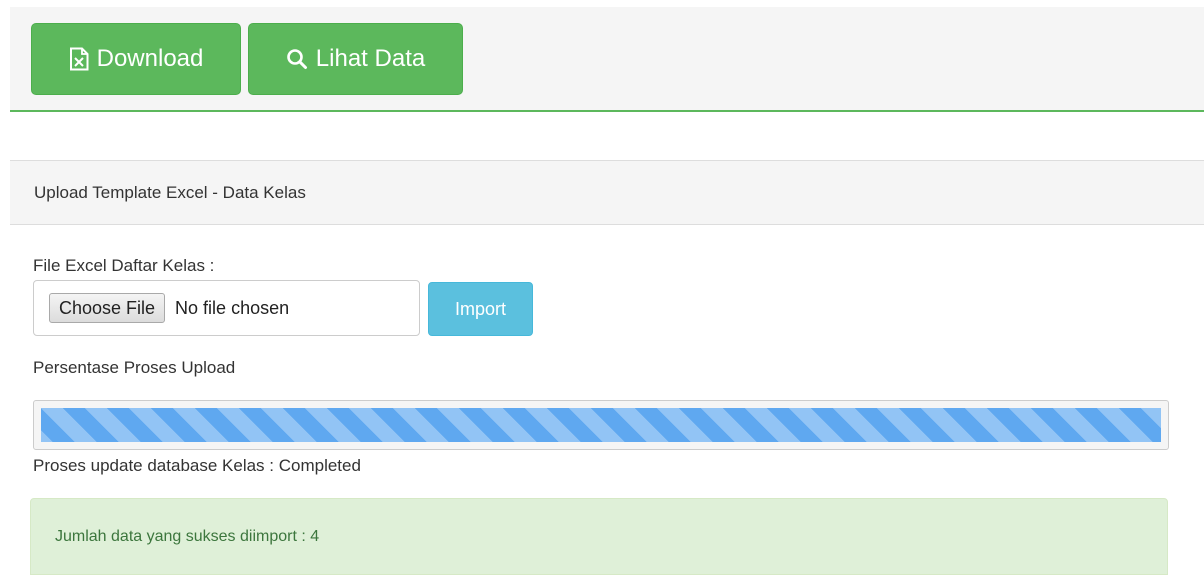 The height and width of the screenshot is (575, 1204). What do you see at coordinates (197, 465) in the screenshot?
I see `process-status: Proses update database Kelas : Completed` at bounding box center [197, 465].